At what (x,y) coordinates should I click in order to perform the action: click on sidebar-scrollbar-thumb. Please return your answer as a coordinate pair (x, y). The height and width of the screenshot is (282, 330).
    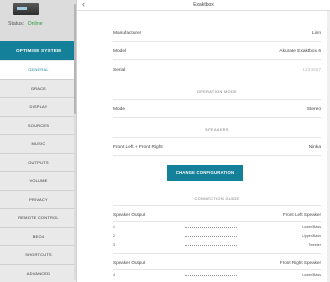
    Looking at the image, I should click on (75, 59).